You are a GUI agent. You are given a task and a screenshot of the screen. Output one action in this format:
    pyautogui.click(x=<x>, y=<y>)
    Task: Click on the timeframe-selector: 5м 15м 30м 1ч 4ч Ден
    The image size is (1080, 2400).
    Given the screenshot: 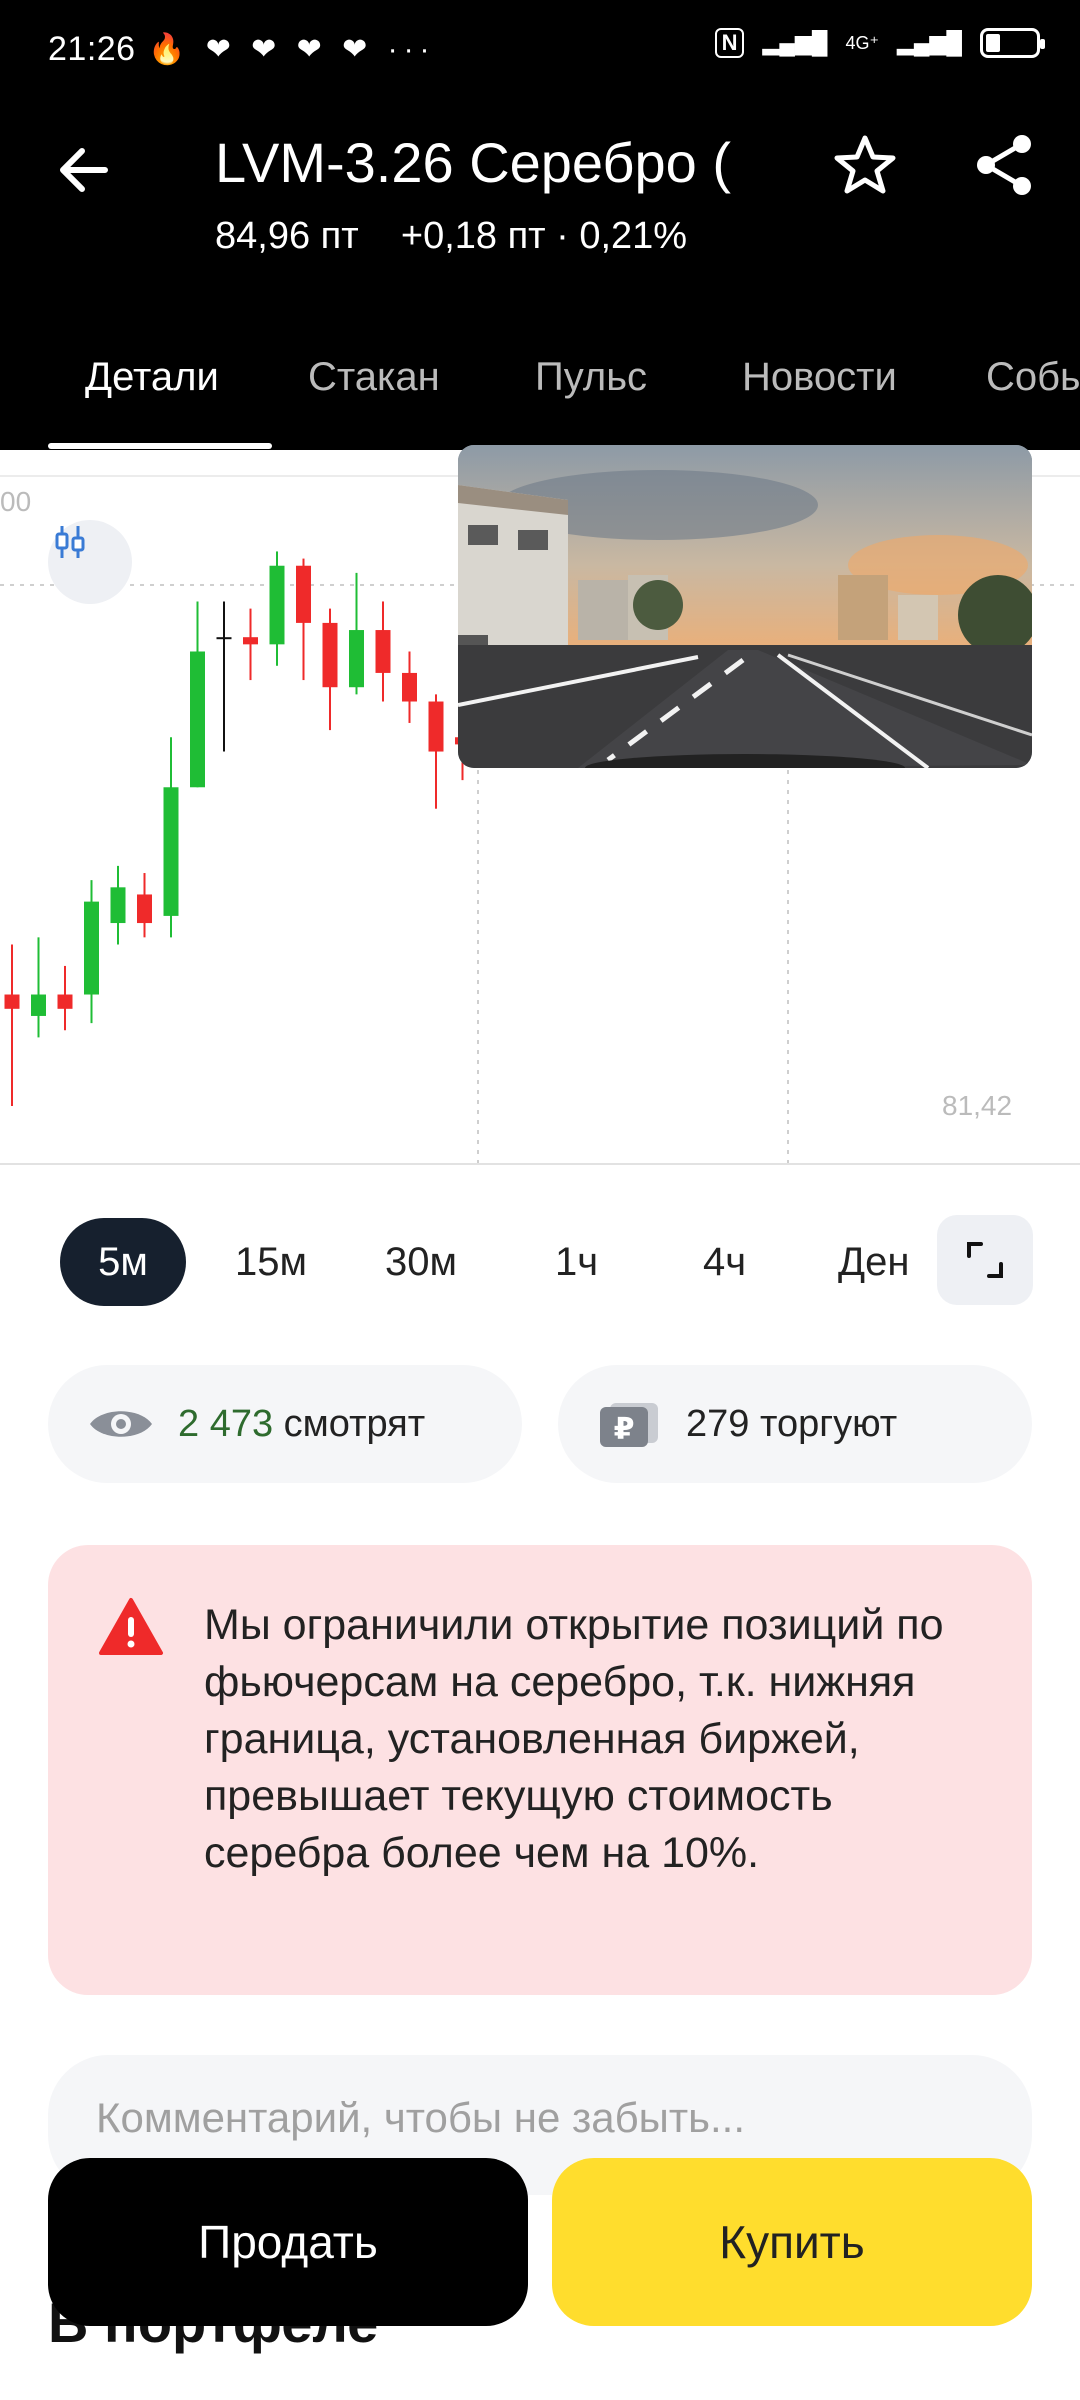 What is the action you would take?
    pyautogui.click(x=540, y=1260)
    